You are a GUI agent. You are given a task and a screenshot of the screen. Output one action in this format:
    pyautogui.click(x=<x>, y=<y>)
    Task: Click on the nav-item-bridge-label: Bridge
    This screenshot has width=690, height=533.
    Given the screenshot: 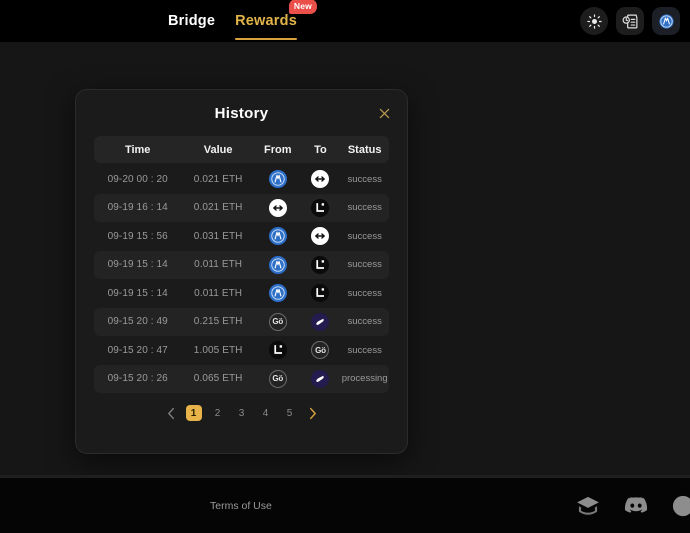 What is the action you would take?
    pyautogui.click(x=192, y=21)
    